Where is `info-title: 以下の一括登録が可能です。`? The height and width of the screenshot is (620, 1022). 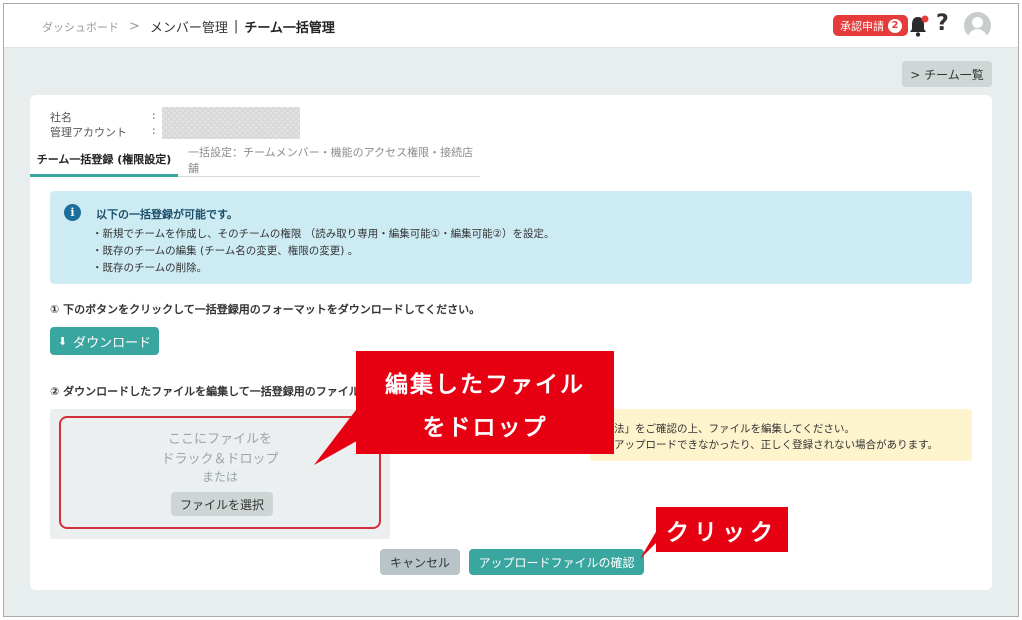 info-title: 以下の一括登録が可能です。 is located at coordinates (167, 214).